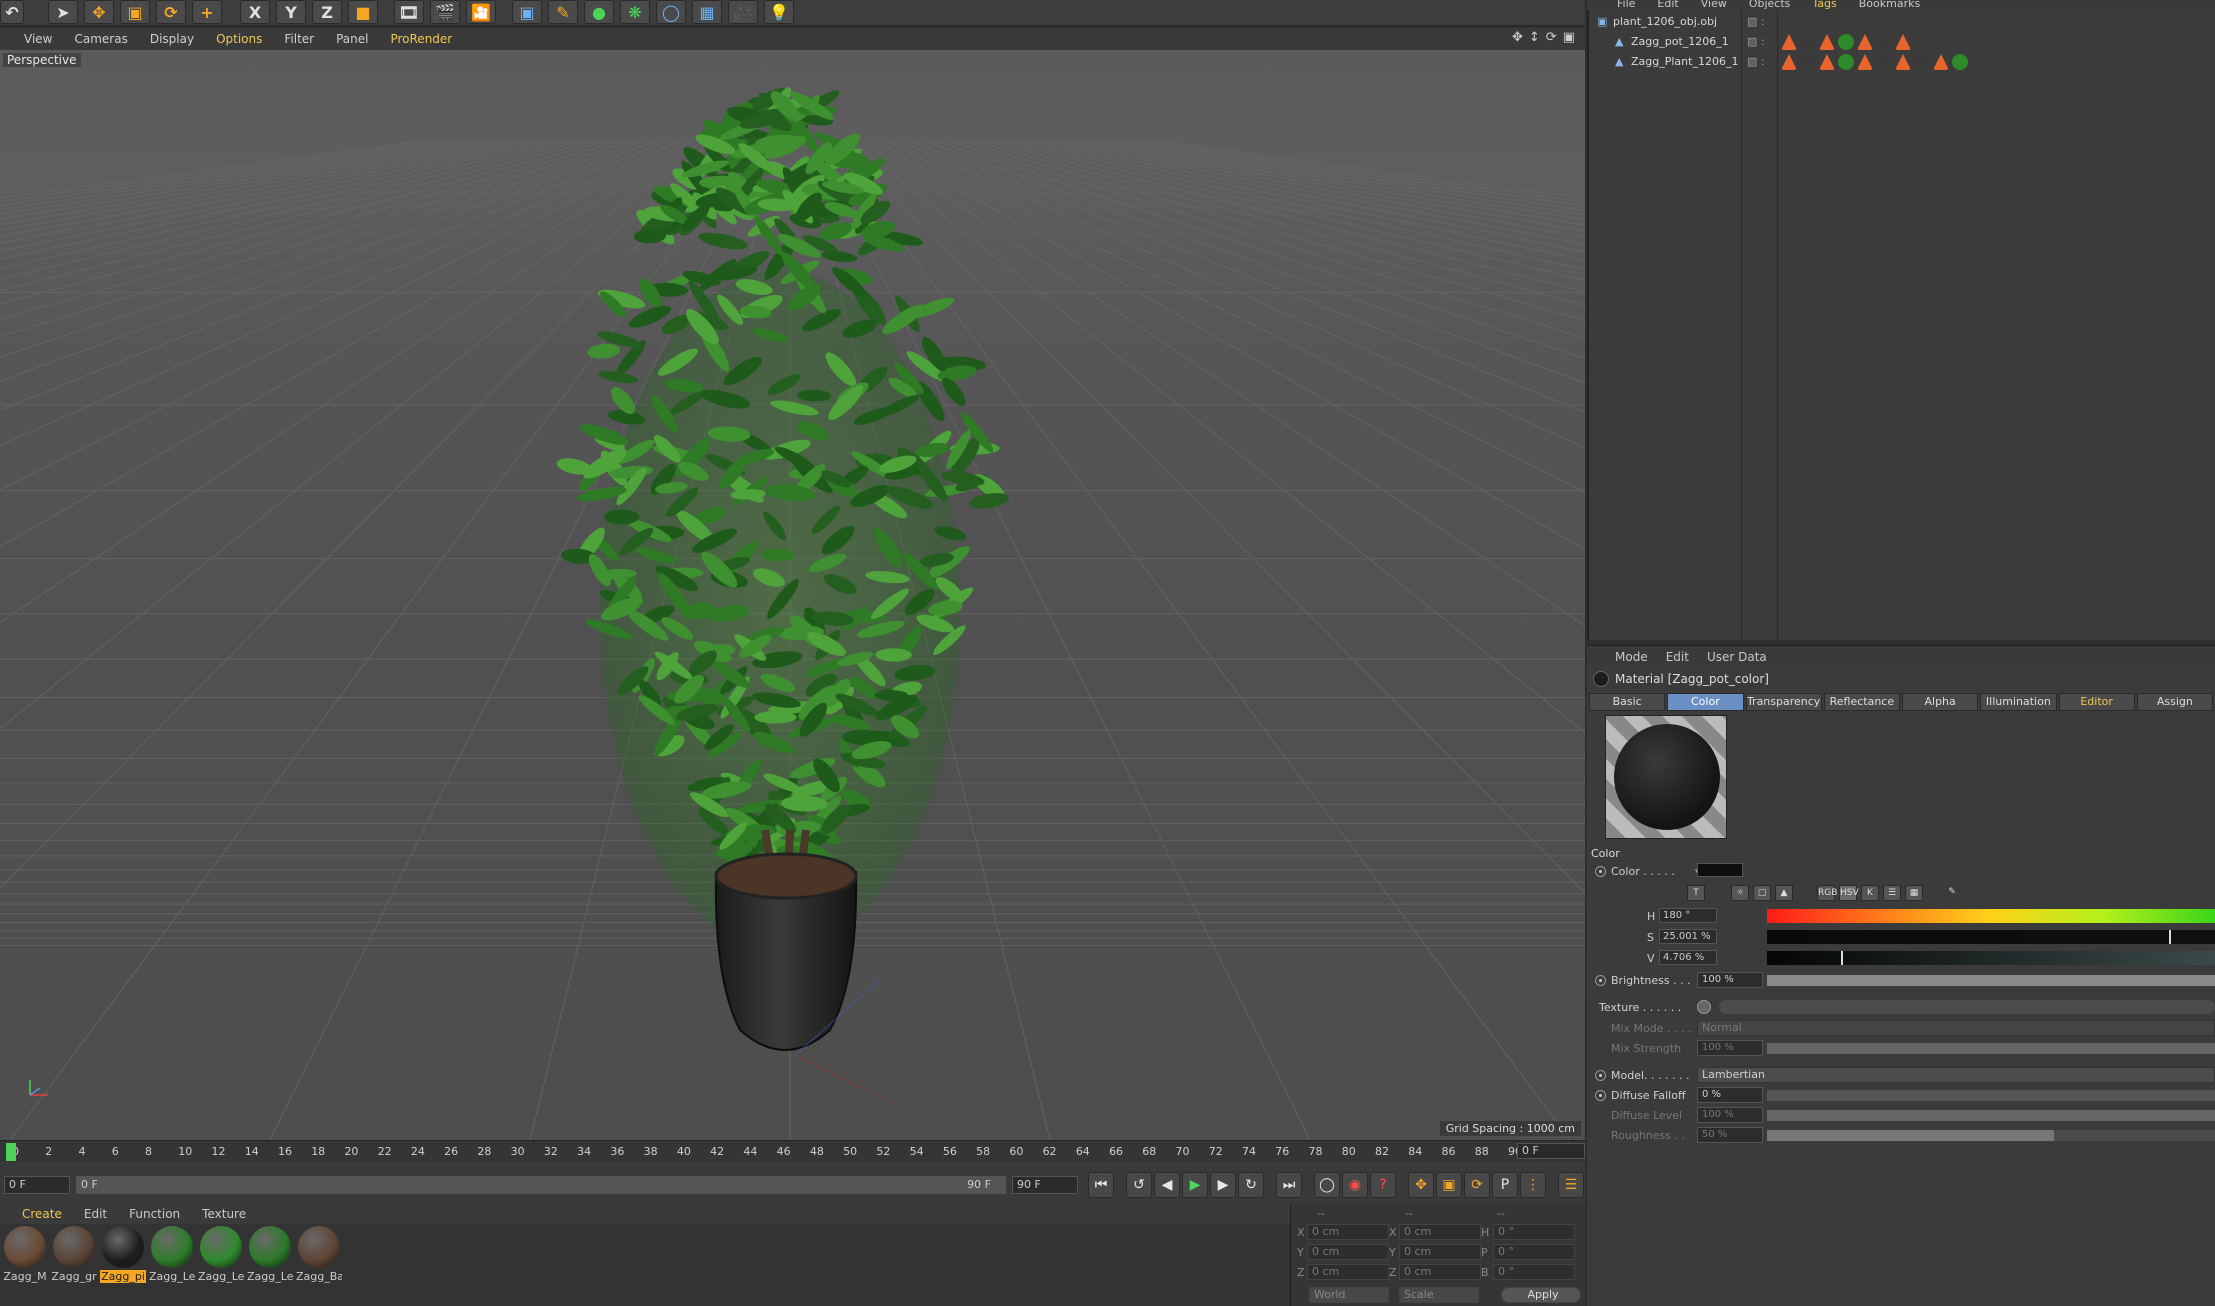 The image size is (2215, 1306). Describe the element at coordinates (1517, 37) in the screenshot. I see `pan-icon: ✥` at that location.